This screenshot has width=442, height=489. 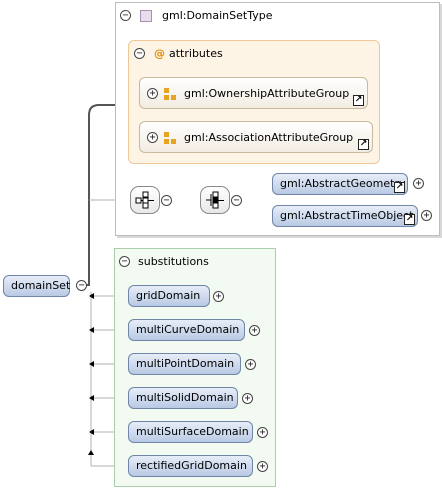 I want to click on substitutions-collapse-toggle: −, so click(x=124, y=261).